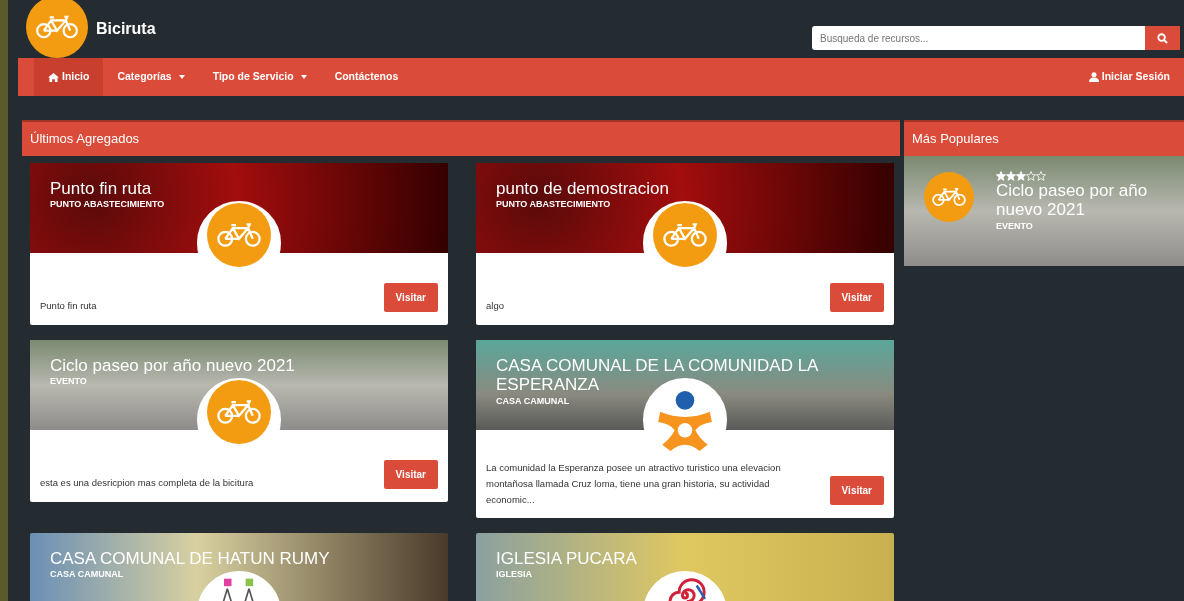  I want to click on card-title: Punto fin ruta, so click(101, 188).